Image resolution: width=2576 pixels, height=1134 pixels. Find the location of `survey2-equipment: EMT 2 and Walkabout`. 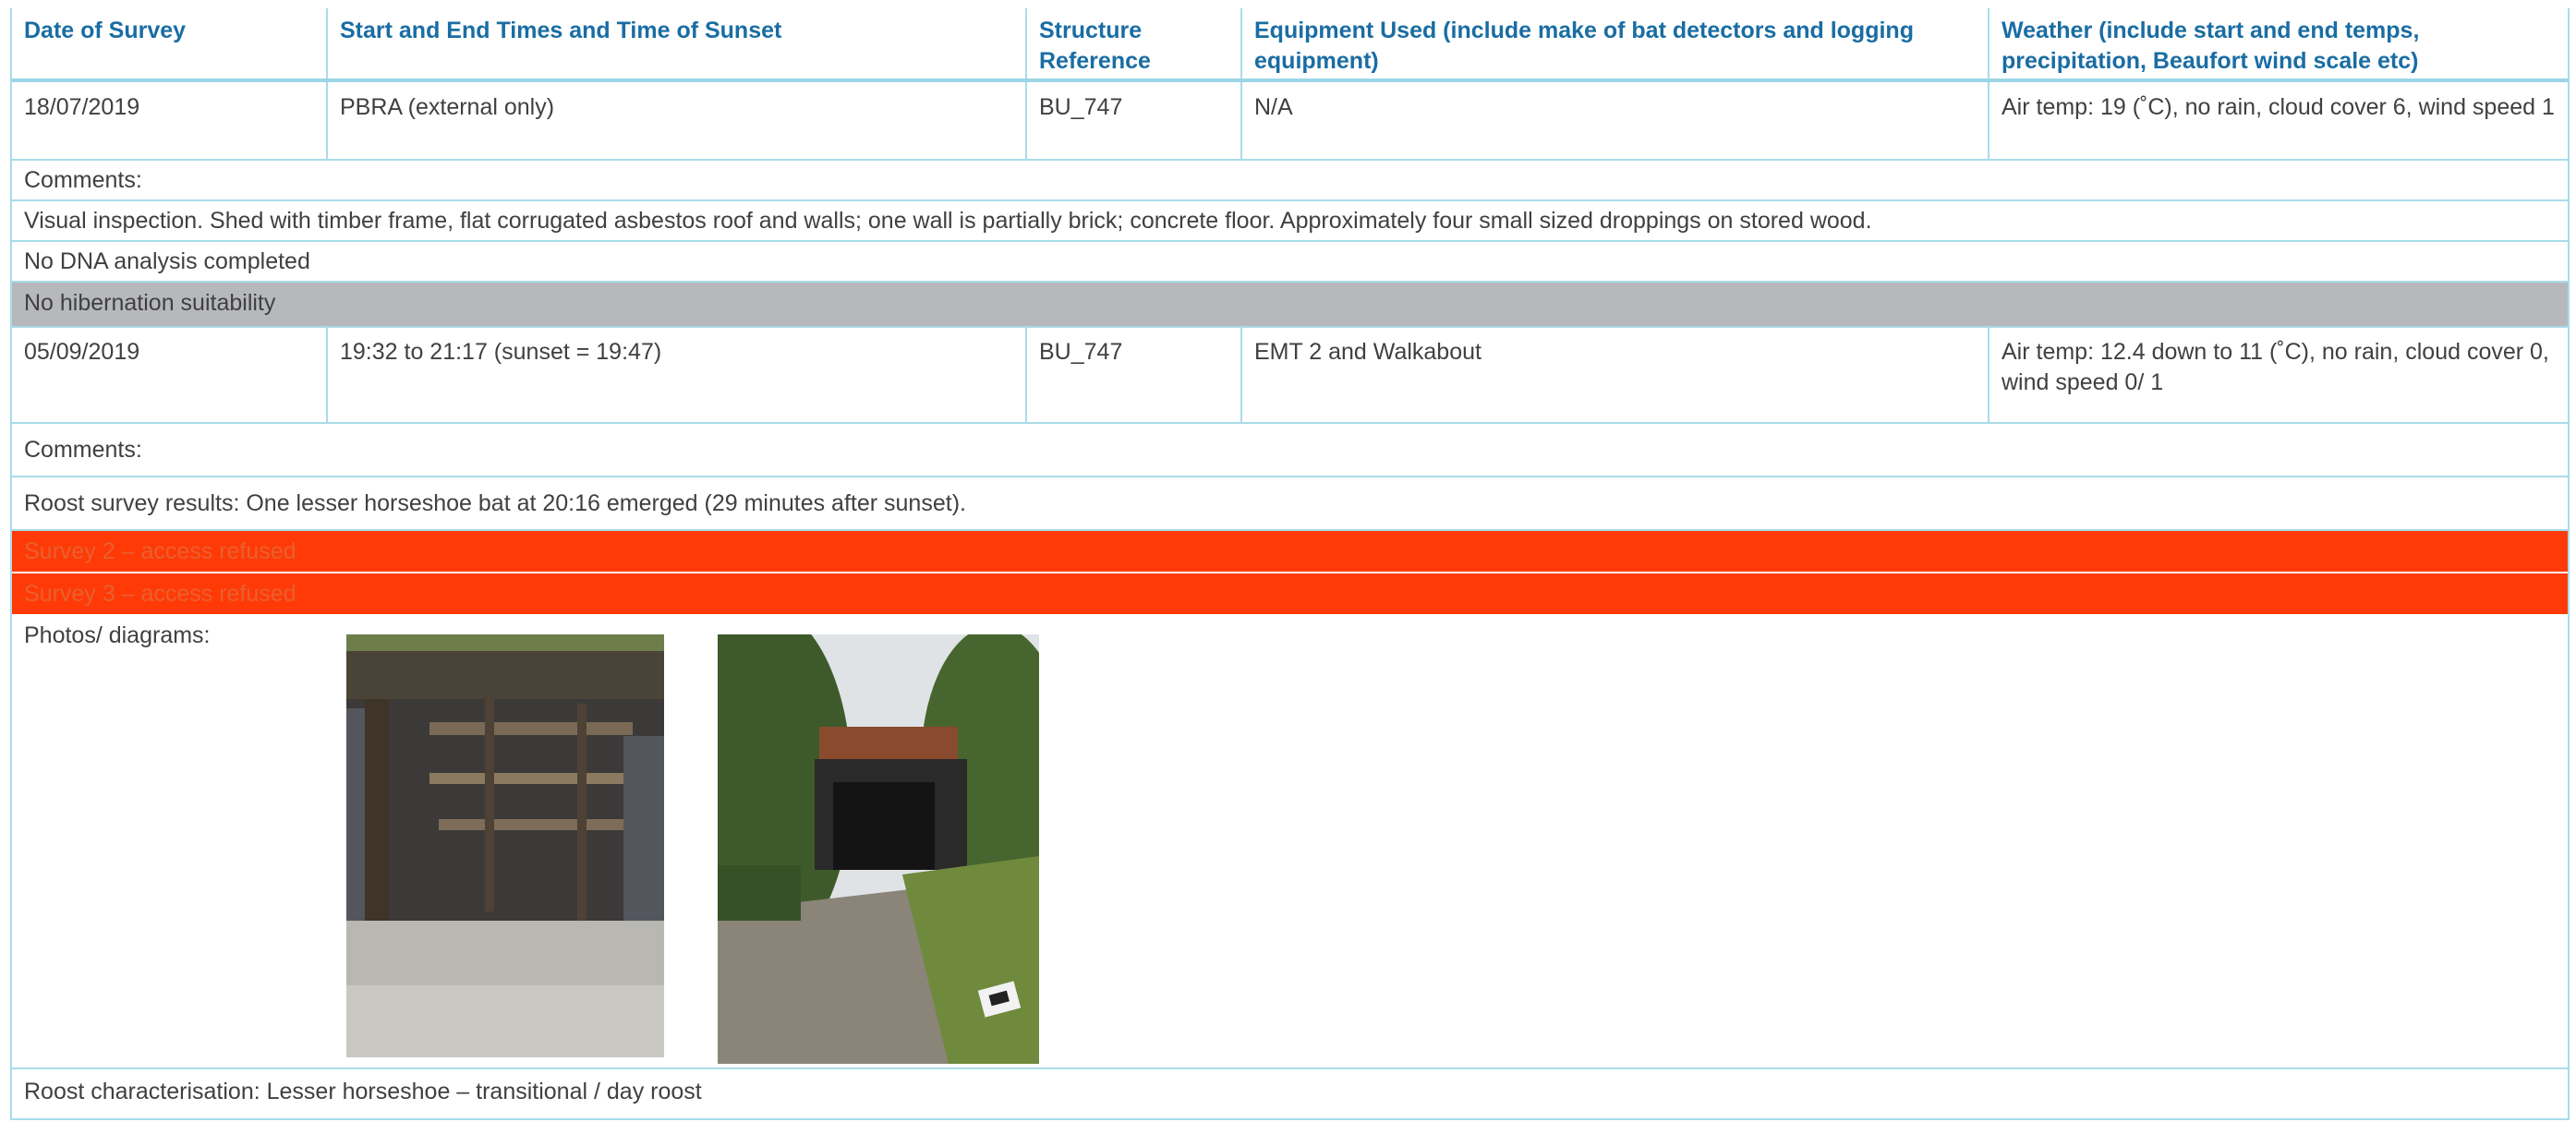

survey2-equipment: EMT 2 and Walkabout is located at coordinates (1615, 375).